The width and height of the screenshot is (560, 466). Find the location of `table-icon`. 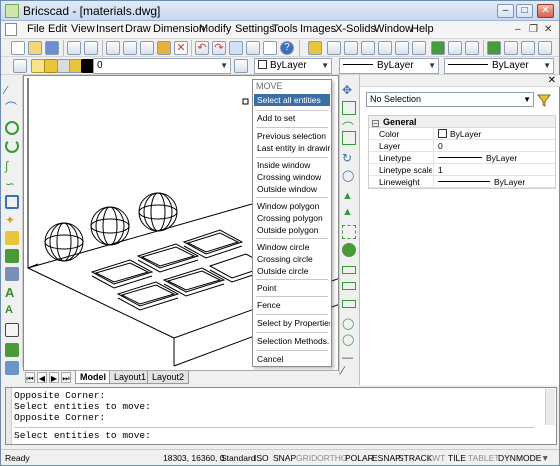

table-icon is located at coordinates (12, 330).